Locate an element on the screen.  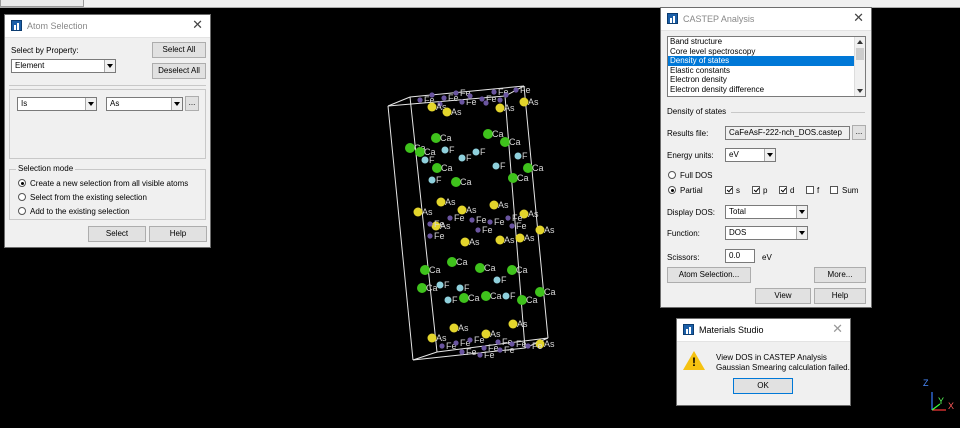
scroll-thumb is located at coordinates (860, 54).